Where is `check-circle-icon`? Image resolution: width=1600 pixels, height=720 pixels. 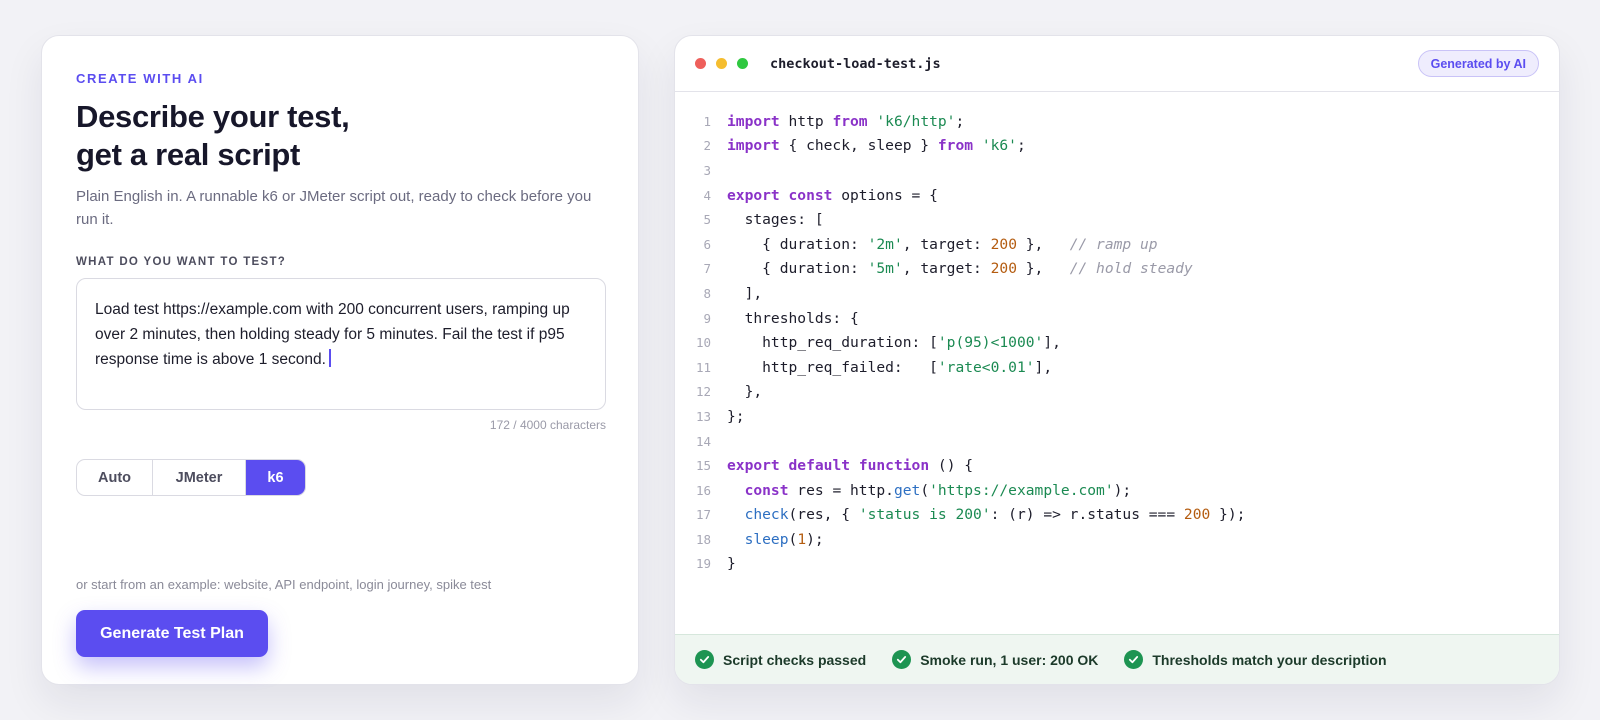
check-circle-icon is located at coordinates (1134, 659).